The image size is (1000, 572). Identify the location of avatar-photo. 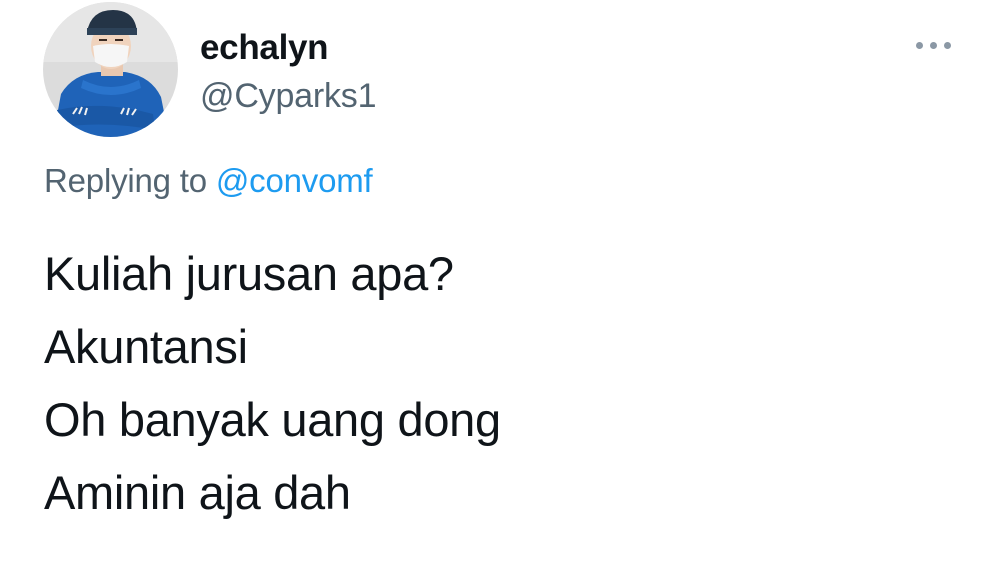
(110, 69).